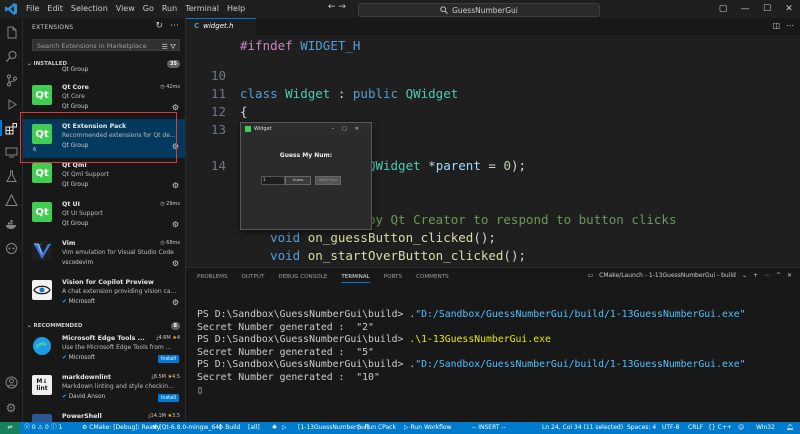 The width and height of the screenshot is (800, 434). I want to click on target-status: [all], so click(254, 428).